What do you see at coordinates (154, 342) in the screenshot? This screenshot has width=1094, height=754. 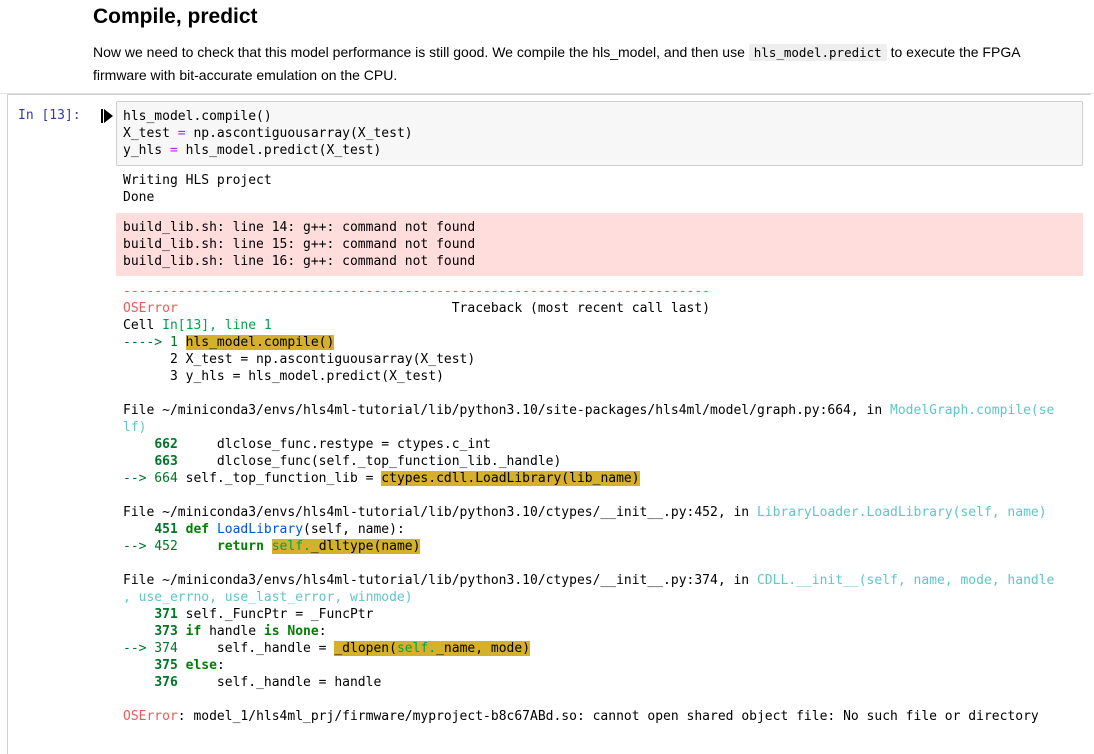 I see `frame-arrow: ----> 1` at bounding box center [154, 342].